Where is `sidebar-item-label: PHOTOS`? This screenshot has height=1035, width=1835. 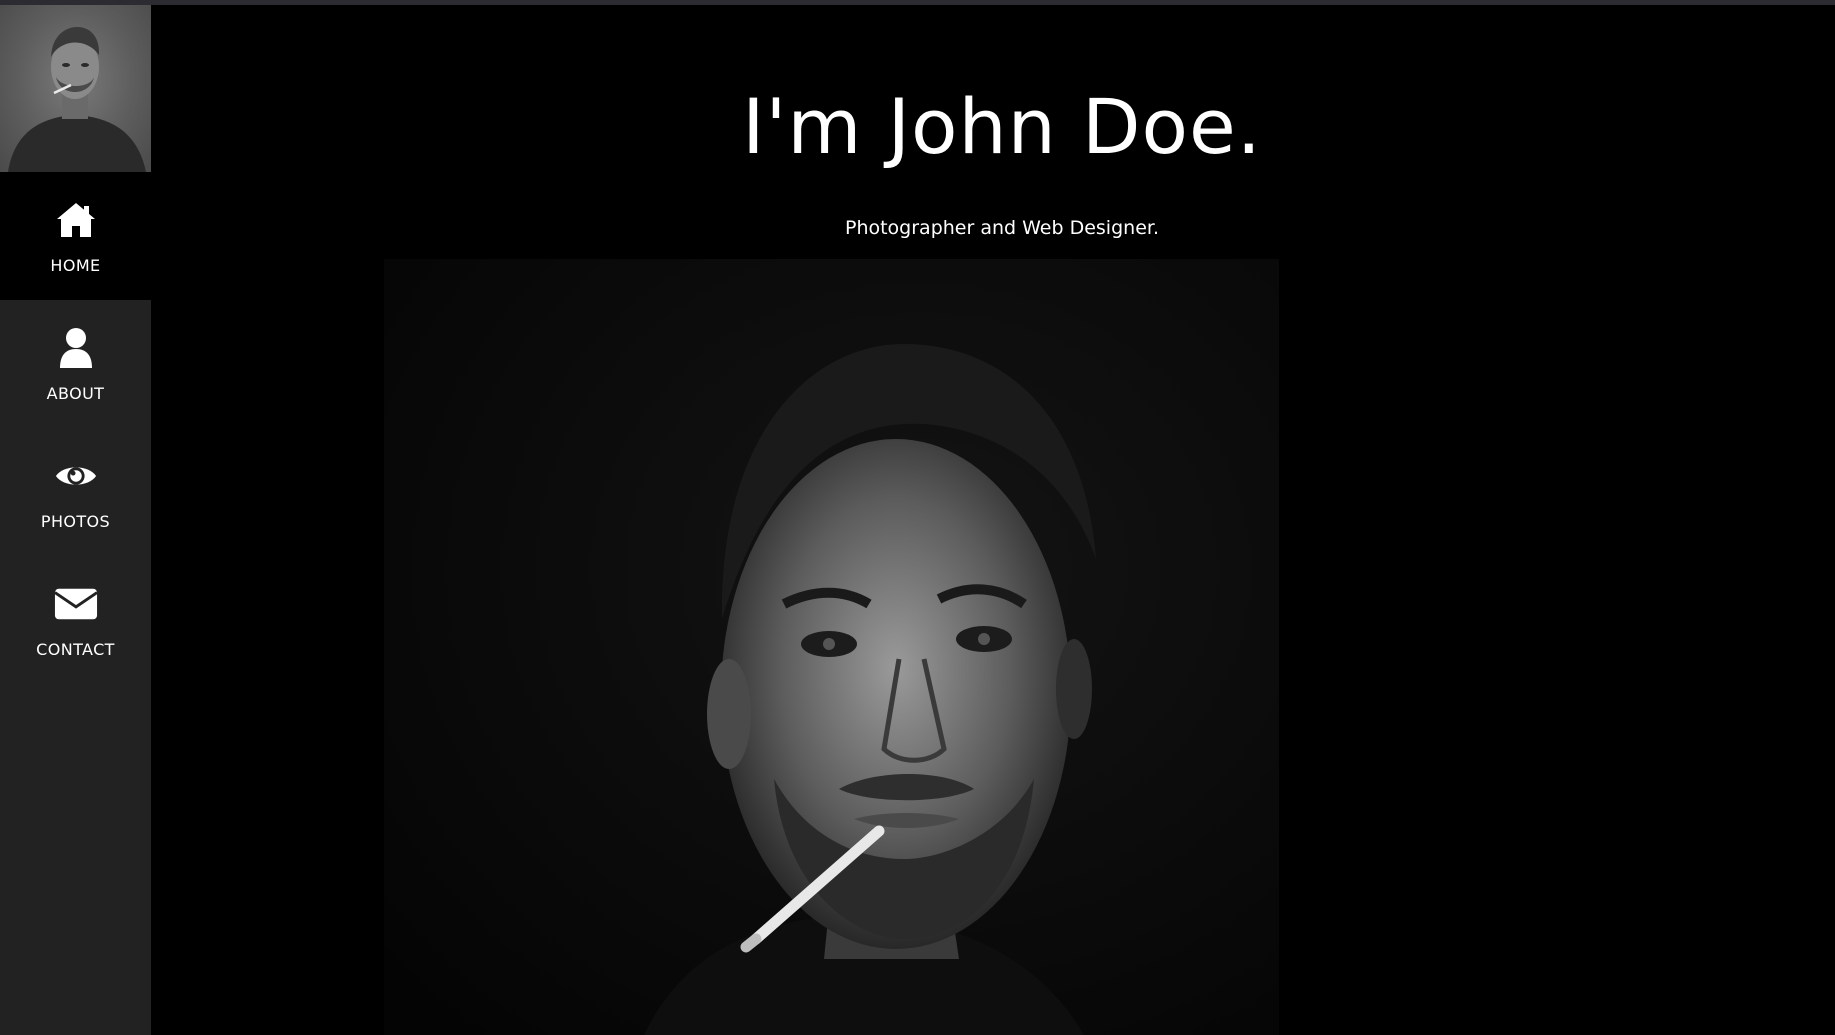
sidebar-item-label: PHOTOS is located at coordinates (75, 521).